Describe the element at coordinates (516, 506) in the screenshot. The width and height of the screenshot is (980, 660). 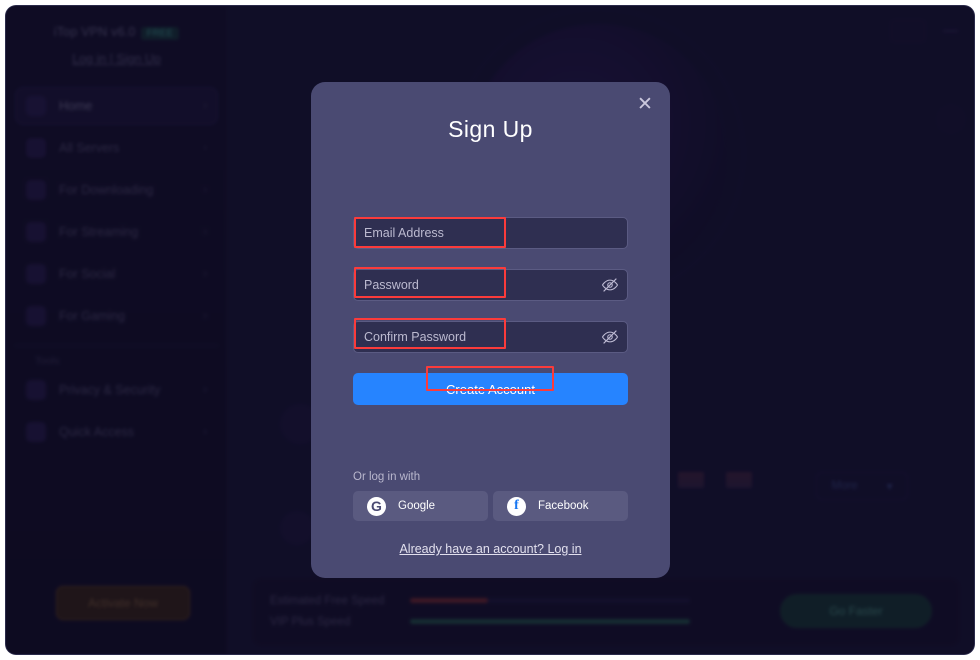
I see `facebook-icon: f` at that location.